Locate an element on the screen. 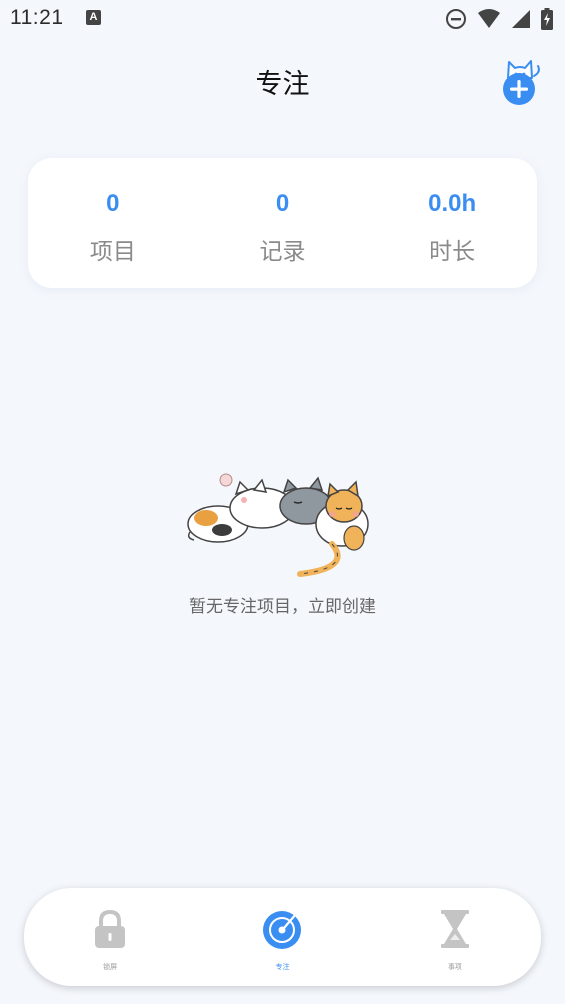 This screenshot has width=565, height=1004. lock-icon is located at coordinates (110, 928).